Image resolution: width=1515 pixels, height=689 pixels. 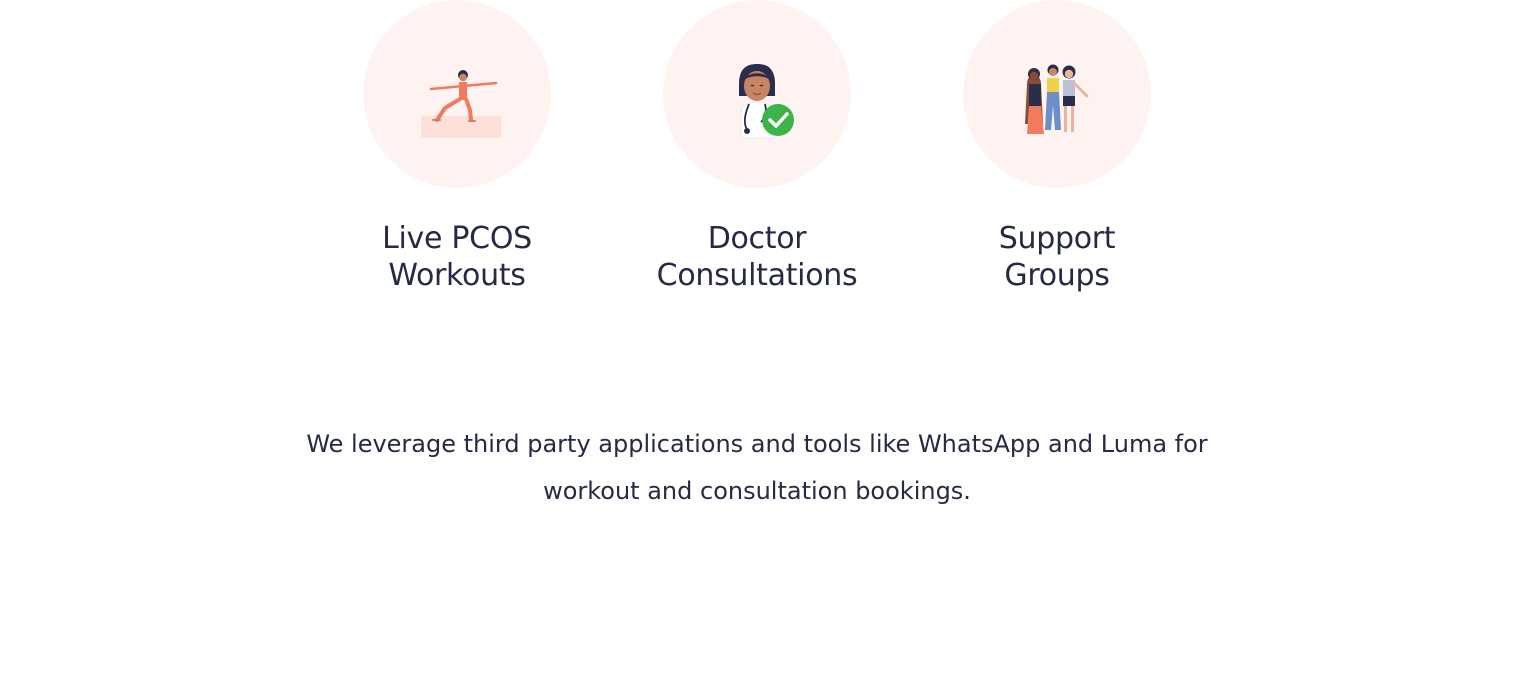 I want to click on feature-label: Live PCOS Workouts, so click(x=457, y=257).